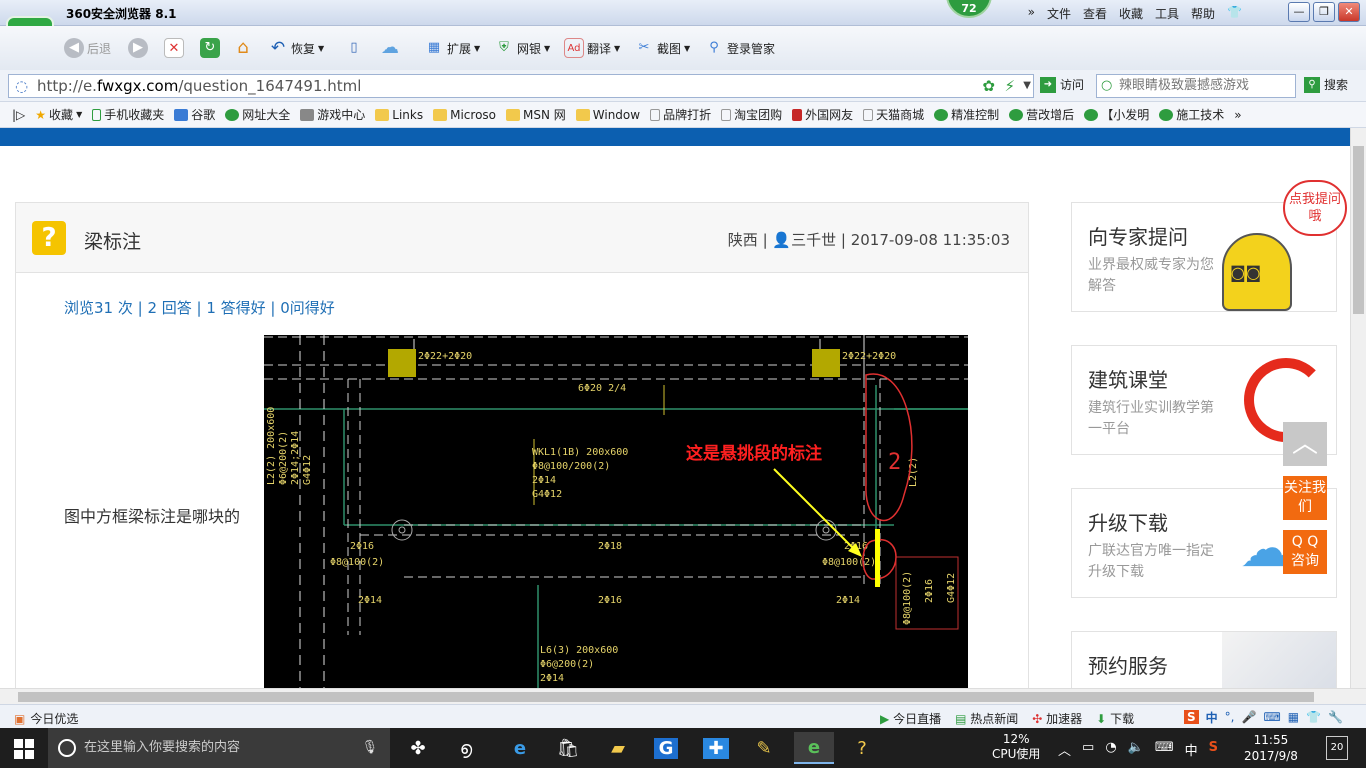 The width and height of the screenshot is (1366, 768). I want to click on bookmark-folder: Window, so click(607, 115).